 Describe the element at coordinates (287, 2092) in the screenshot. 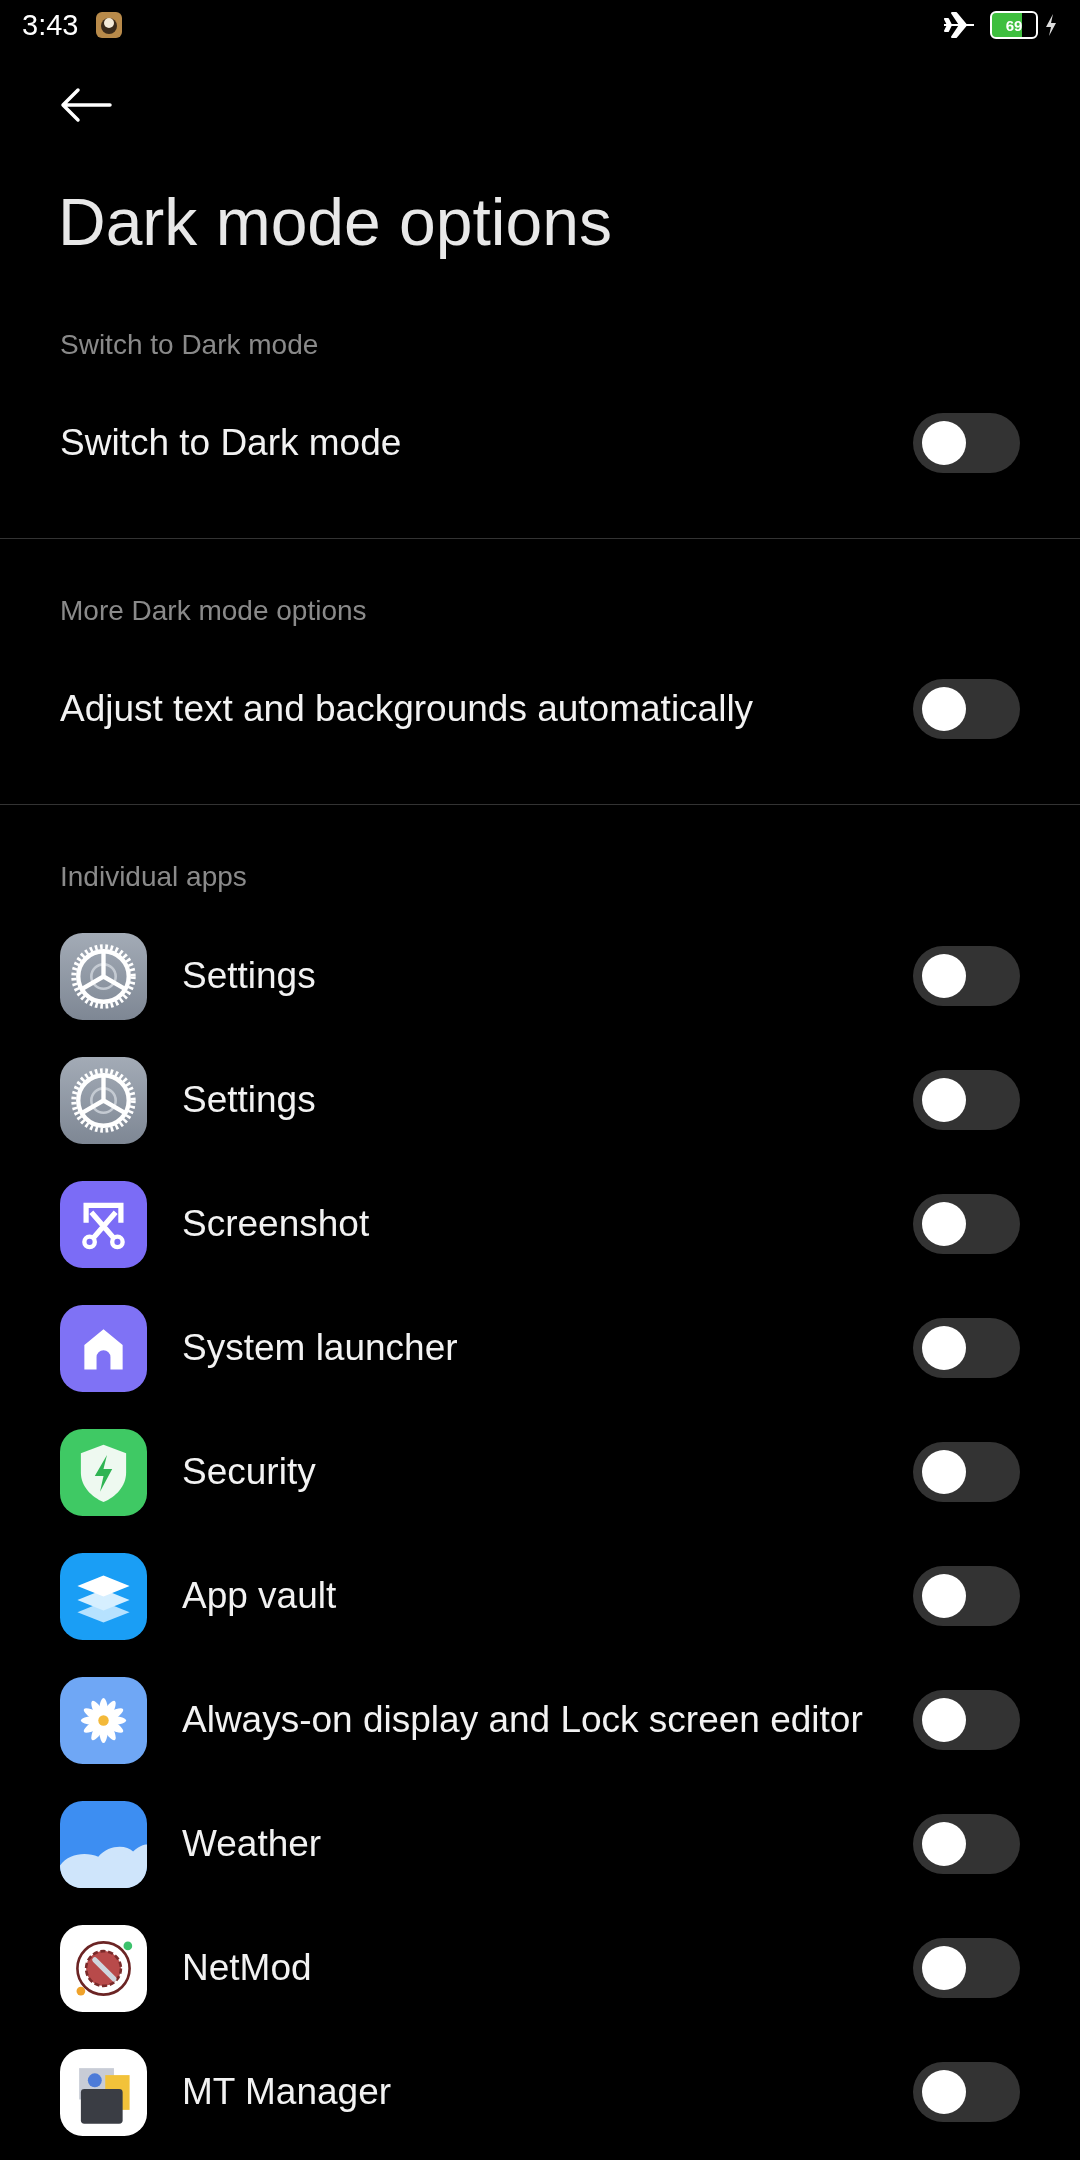

I see `setting-label: MT Manager` at that location.